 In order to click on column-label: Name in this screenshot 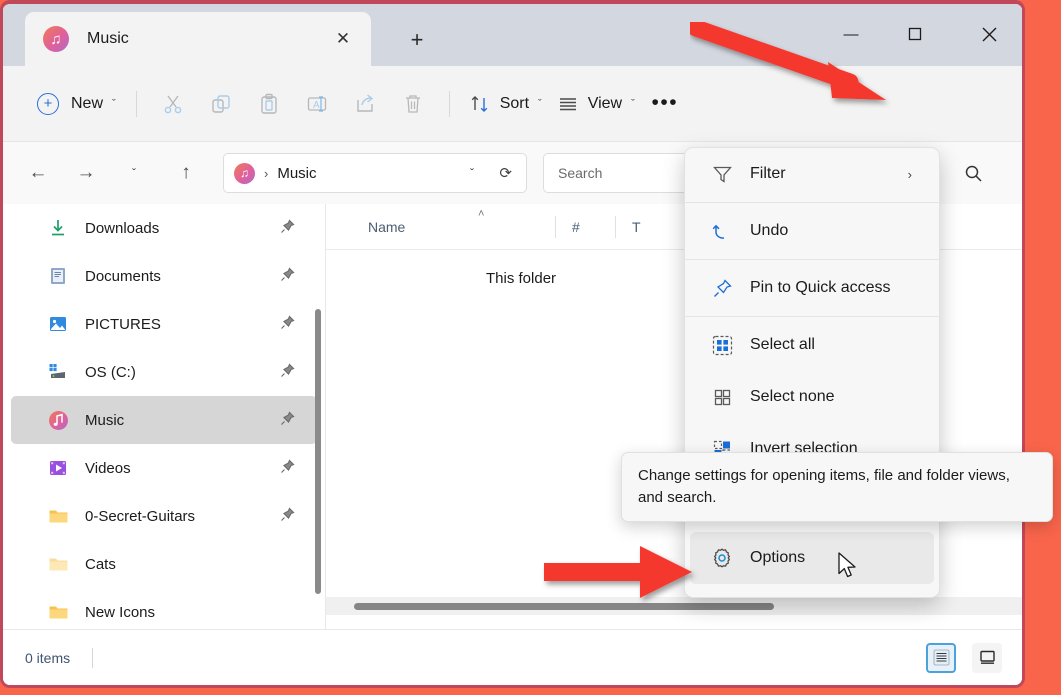, I will do `click(387, 226)`.